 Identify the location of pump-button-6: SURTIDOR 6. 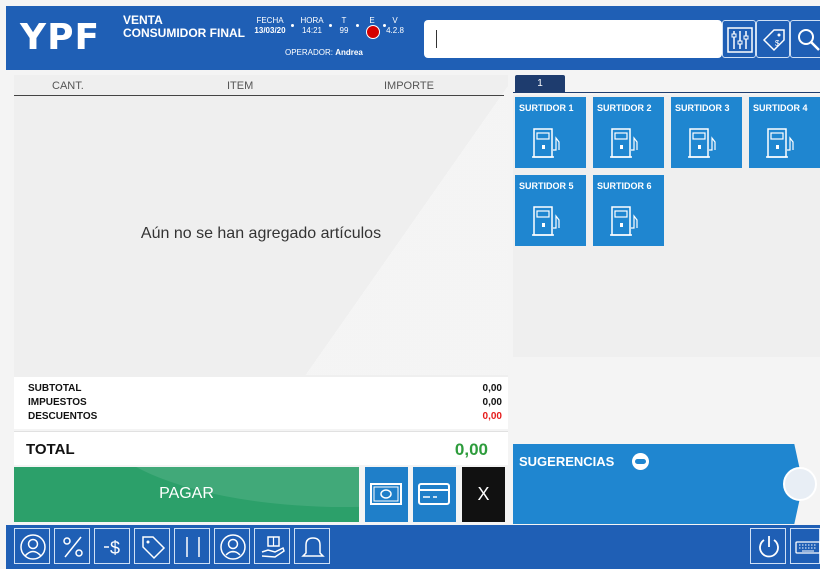
(628, 210).